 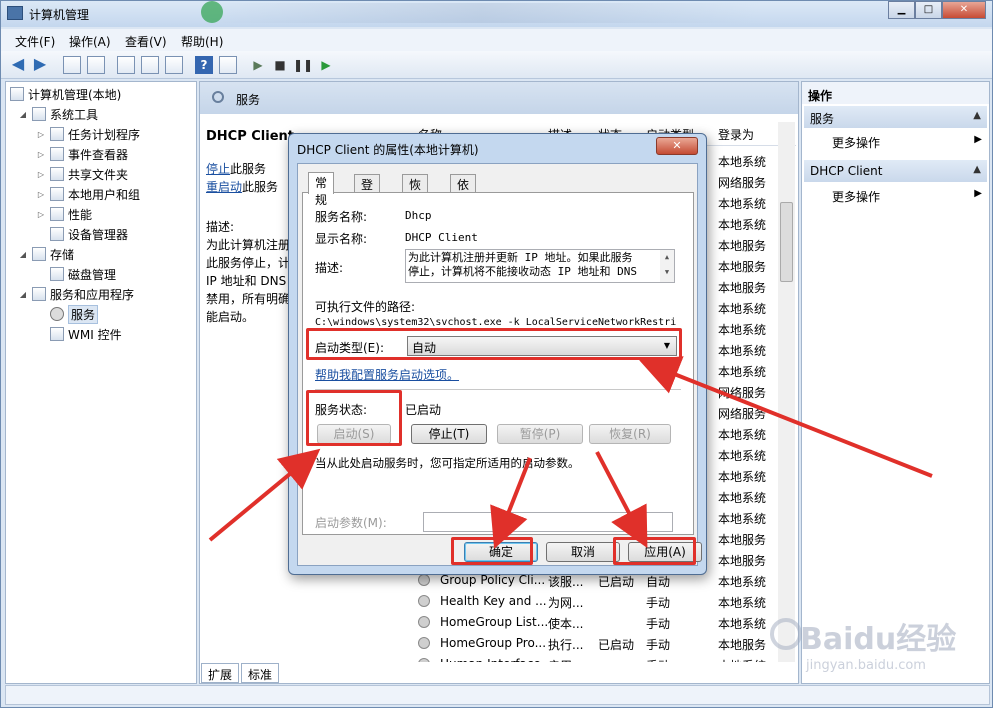 What do you see at coordinates (220, 673) in the screenshot?
I see `tab-extended: 扩展` at bounding box center [220, 673].